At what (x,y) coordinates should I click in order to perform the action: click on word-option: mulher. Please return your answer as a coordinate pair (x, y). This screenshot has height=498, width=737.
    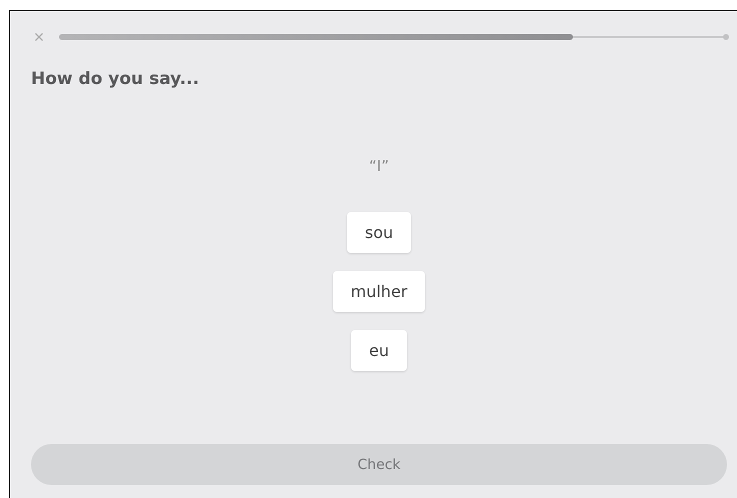
    Looking at the image, I should click on (379, 291).